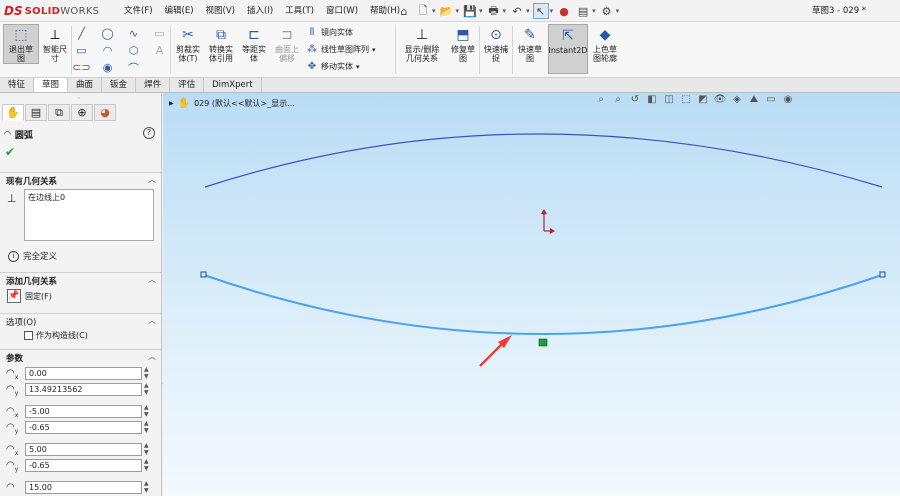 The width and height of the screenshot is (900, 496). What do you see at coordinates (703, 99) in the screenshot?
I see `display-style-icon: ◩` at bounding box center [703, 99].